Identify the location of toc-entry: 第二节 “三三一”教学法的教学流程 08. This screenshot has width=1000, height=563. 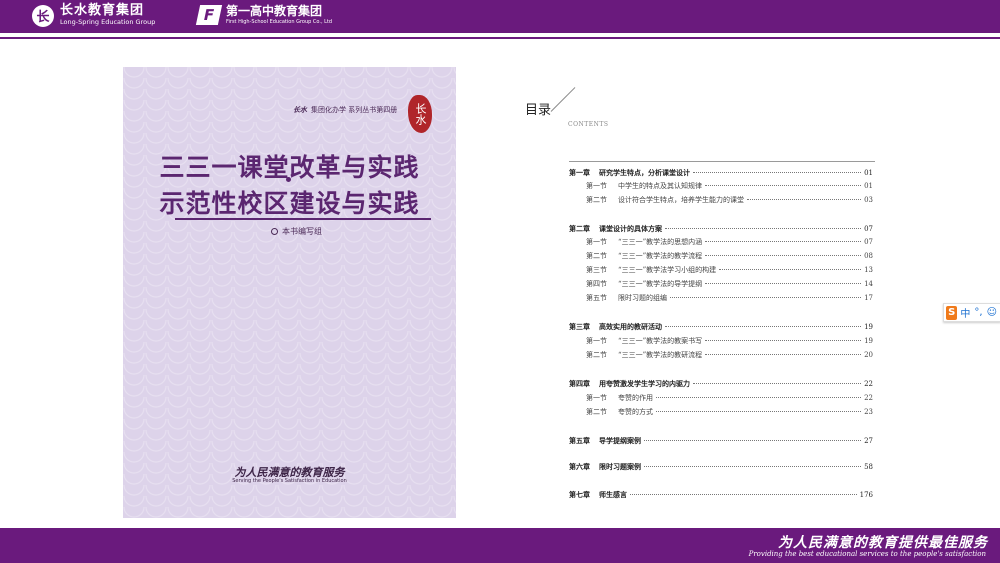
(729, 256).